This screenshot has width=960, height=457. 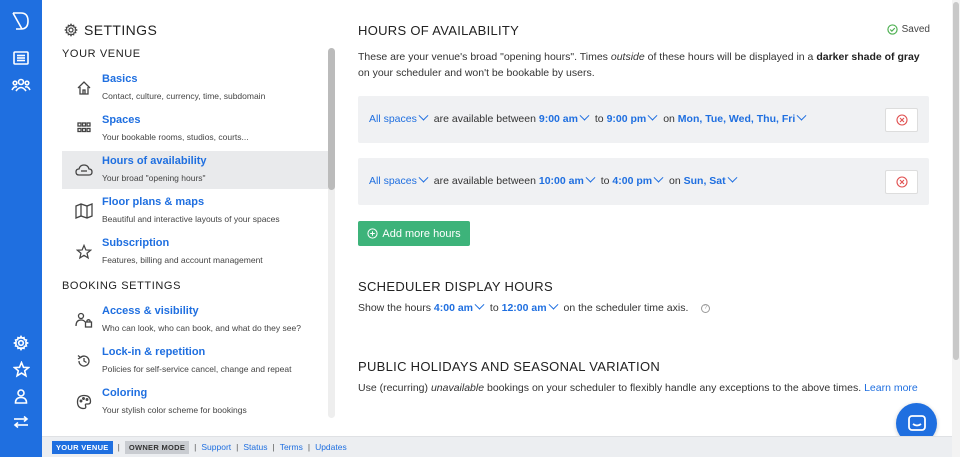 I want to click on from-time-value: 9:00 am, so click(x=558, y=119).